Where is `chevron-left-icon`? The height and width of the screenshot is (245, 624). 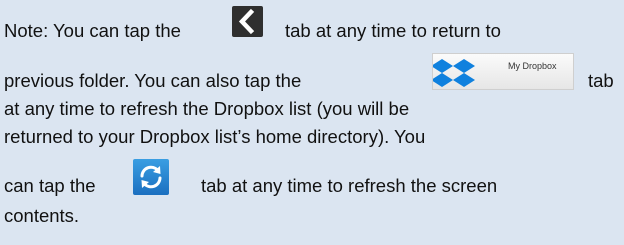
chevron-left-icon is located at coordinates (246, 21).